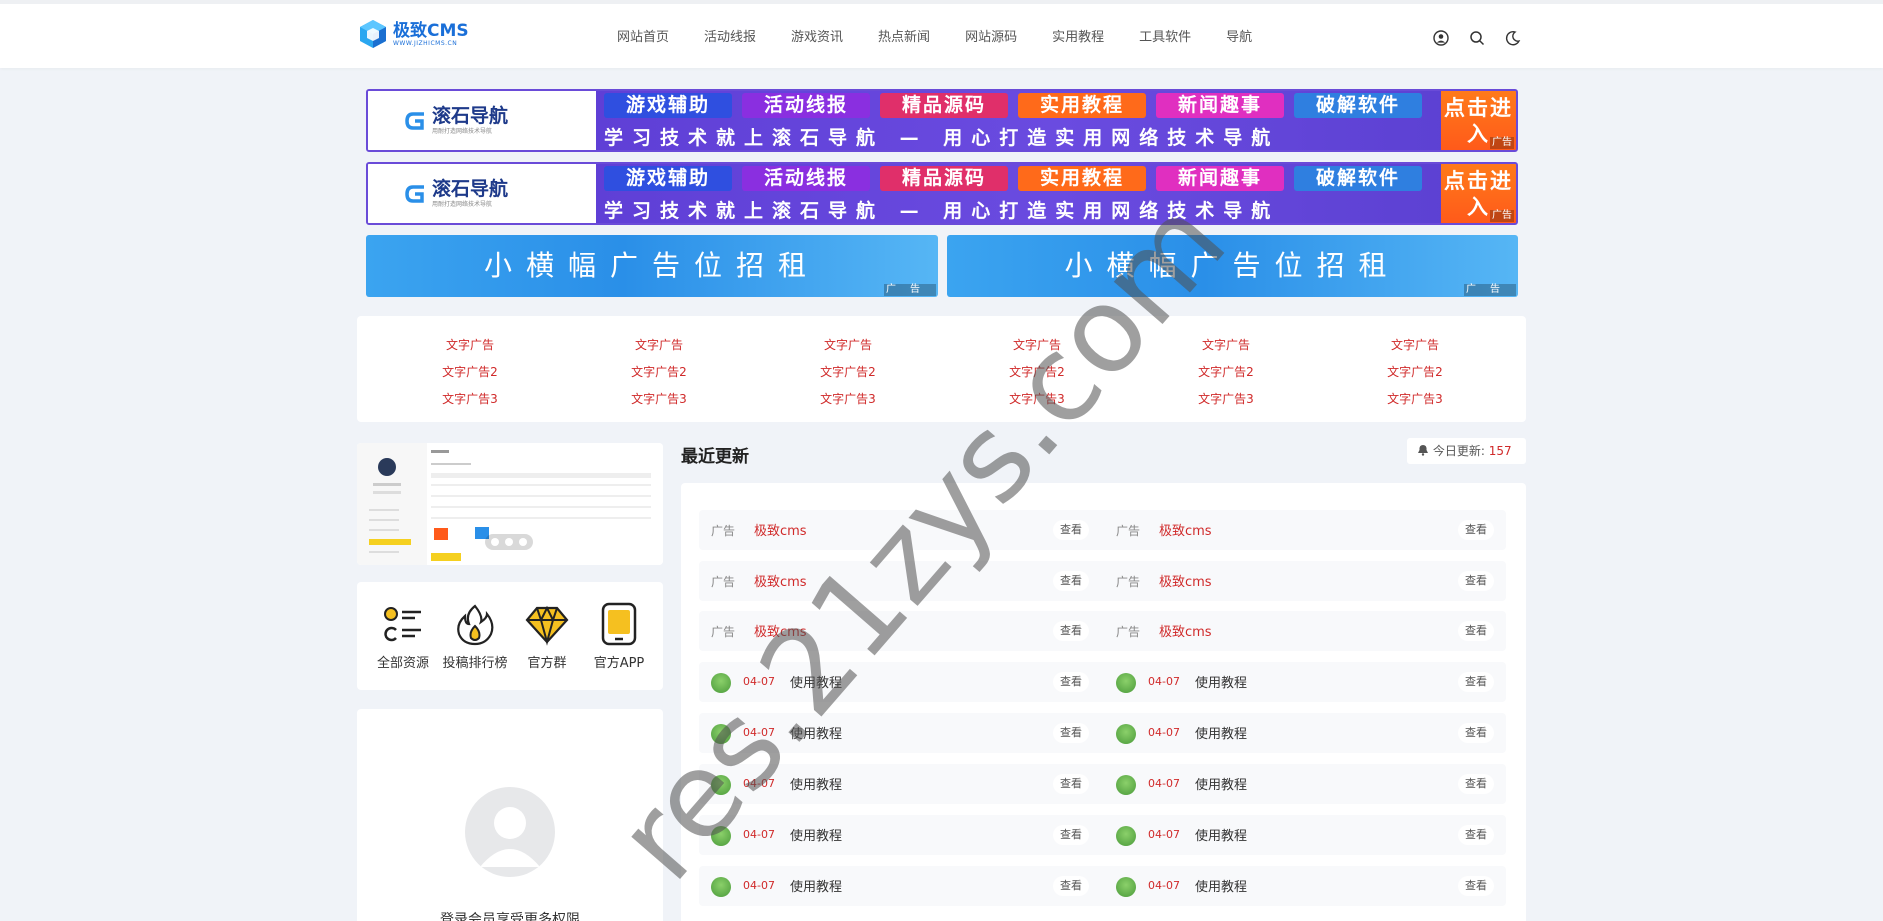 The image size is (1883, 921). What do you see at coordinates (431, 30) in the screenshot?
I see `logo-title: 极致CMS` at bounding box center [431, 30].